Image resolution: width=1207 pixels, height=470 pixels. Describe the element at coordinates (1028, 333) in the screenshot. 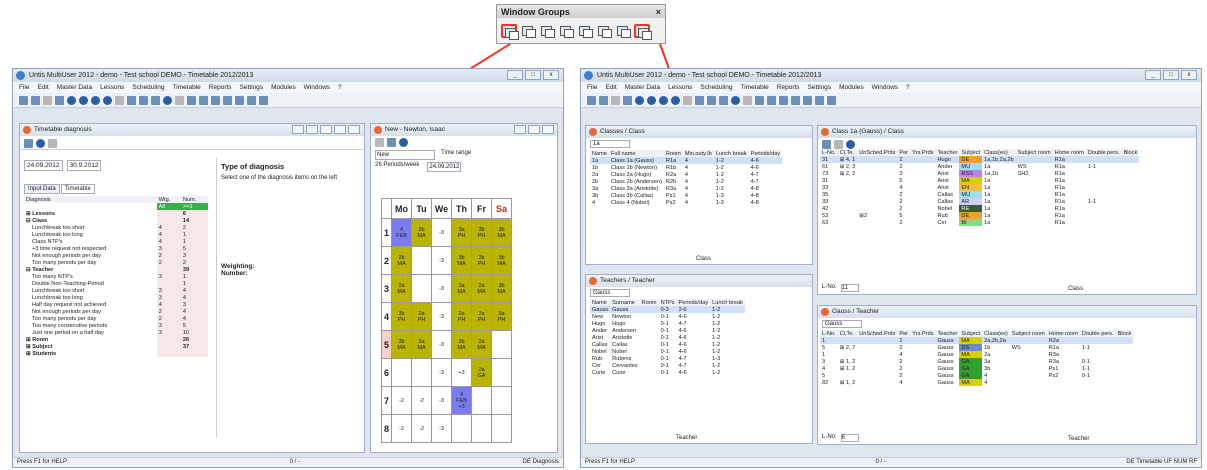

I see `column-header: Subject room` at that location.